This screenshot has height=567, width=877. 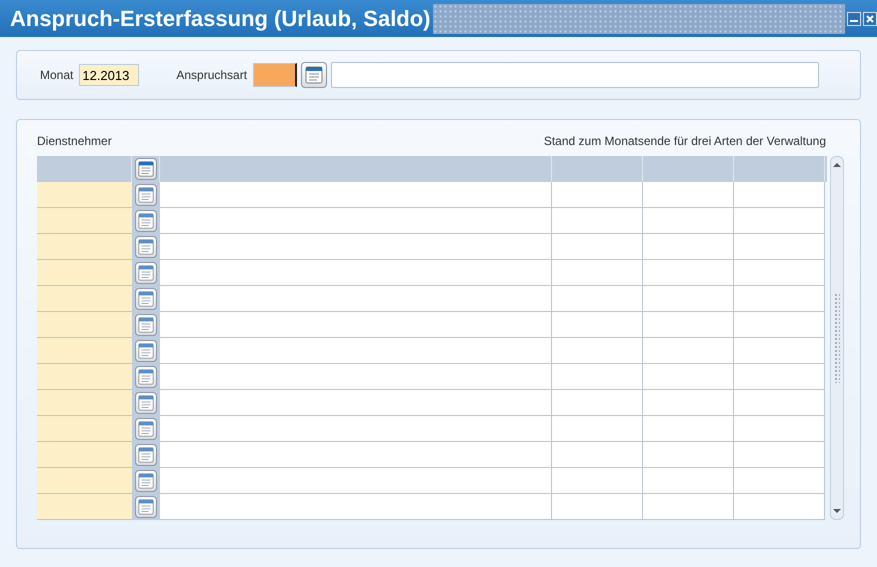 What do you see at coordinates (837, 338) in the screenshot?
I see `scrollbar` at bounding box center [837, 338].